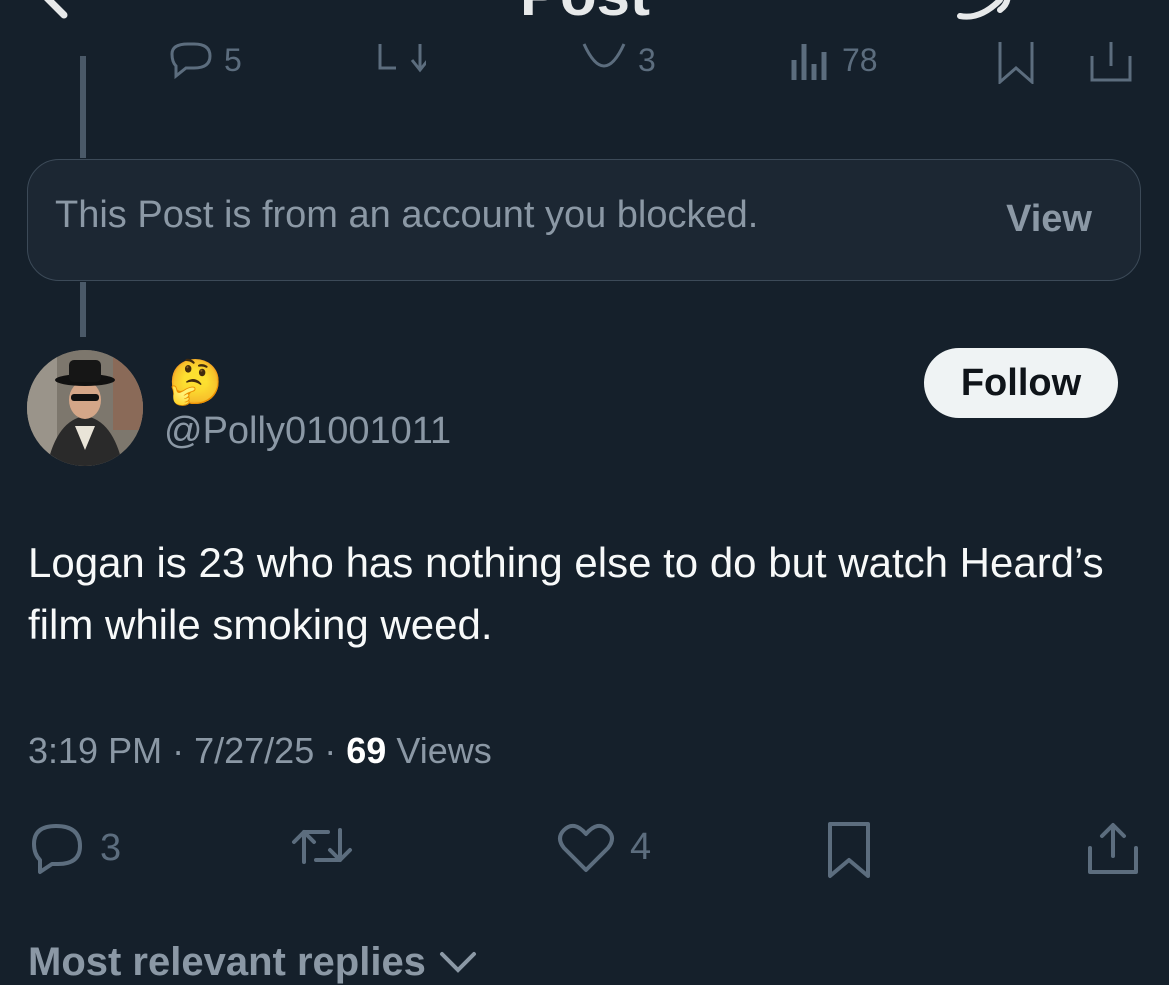 The width and height of the screenshot is (1169, 985). I want to click on analytics-icon, so click(809, 62).